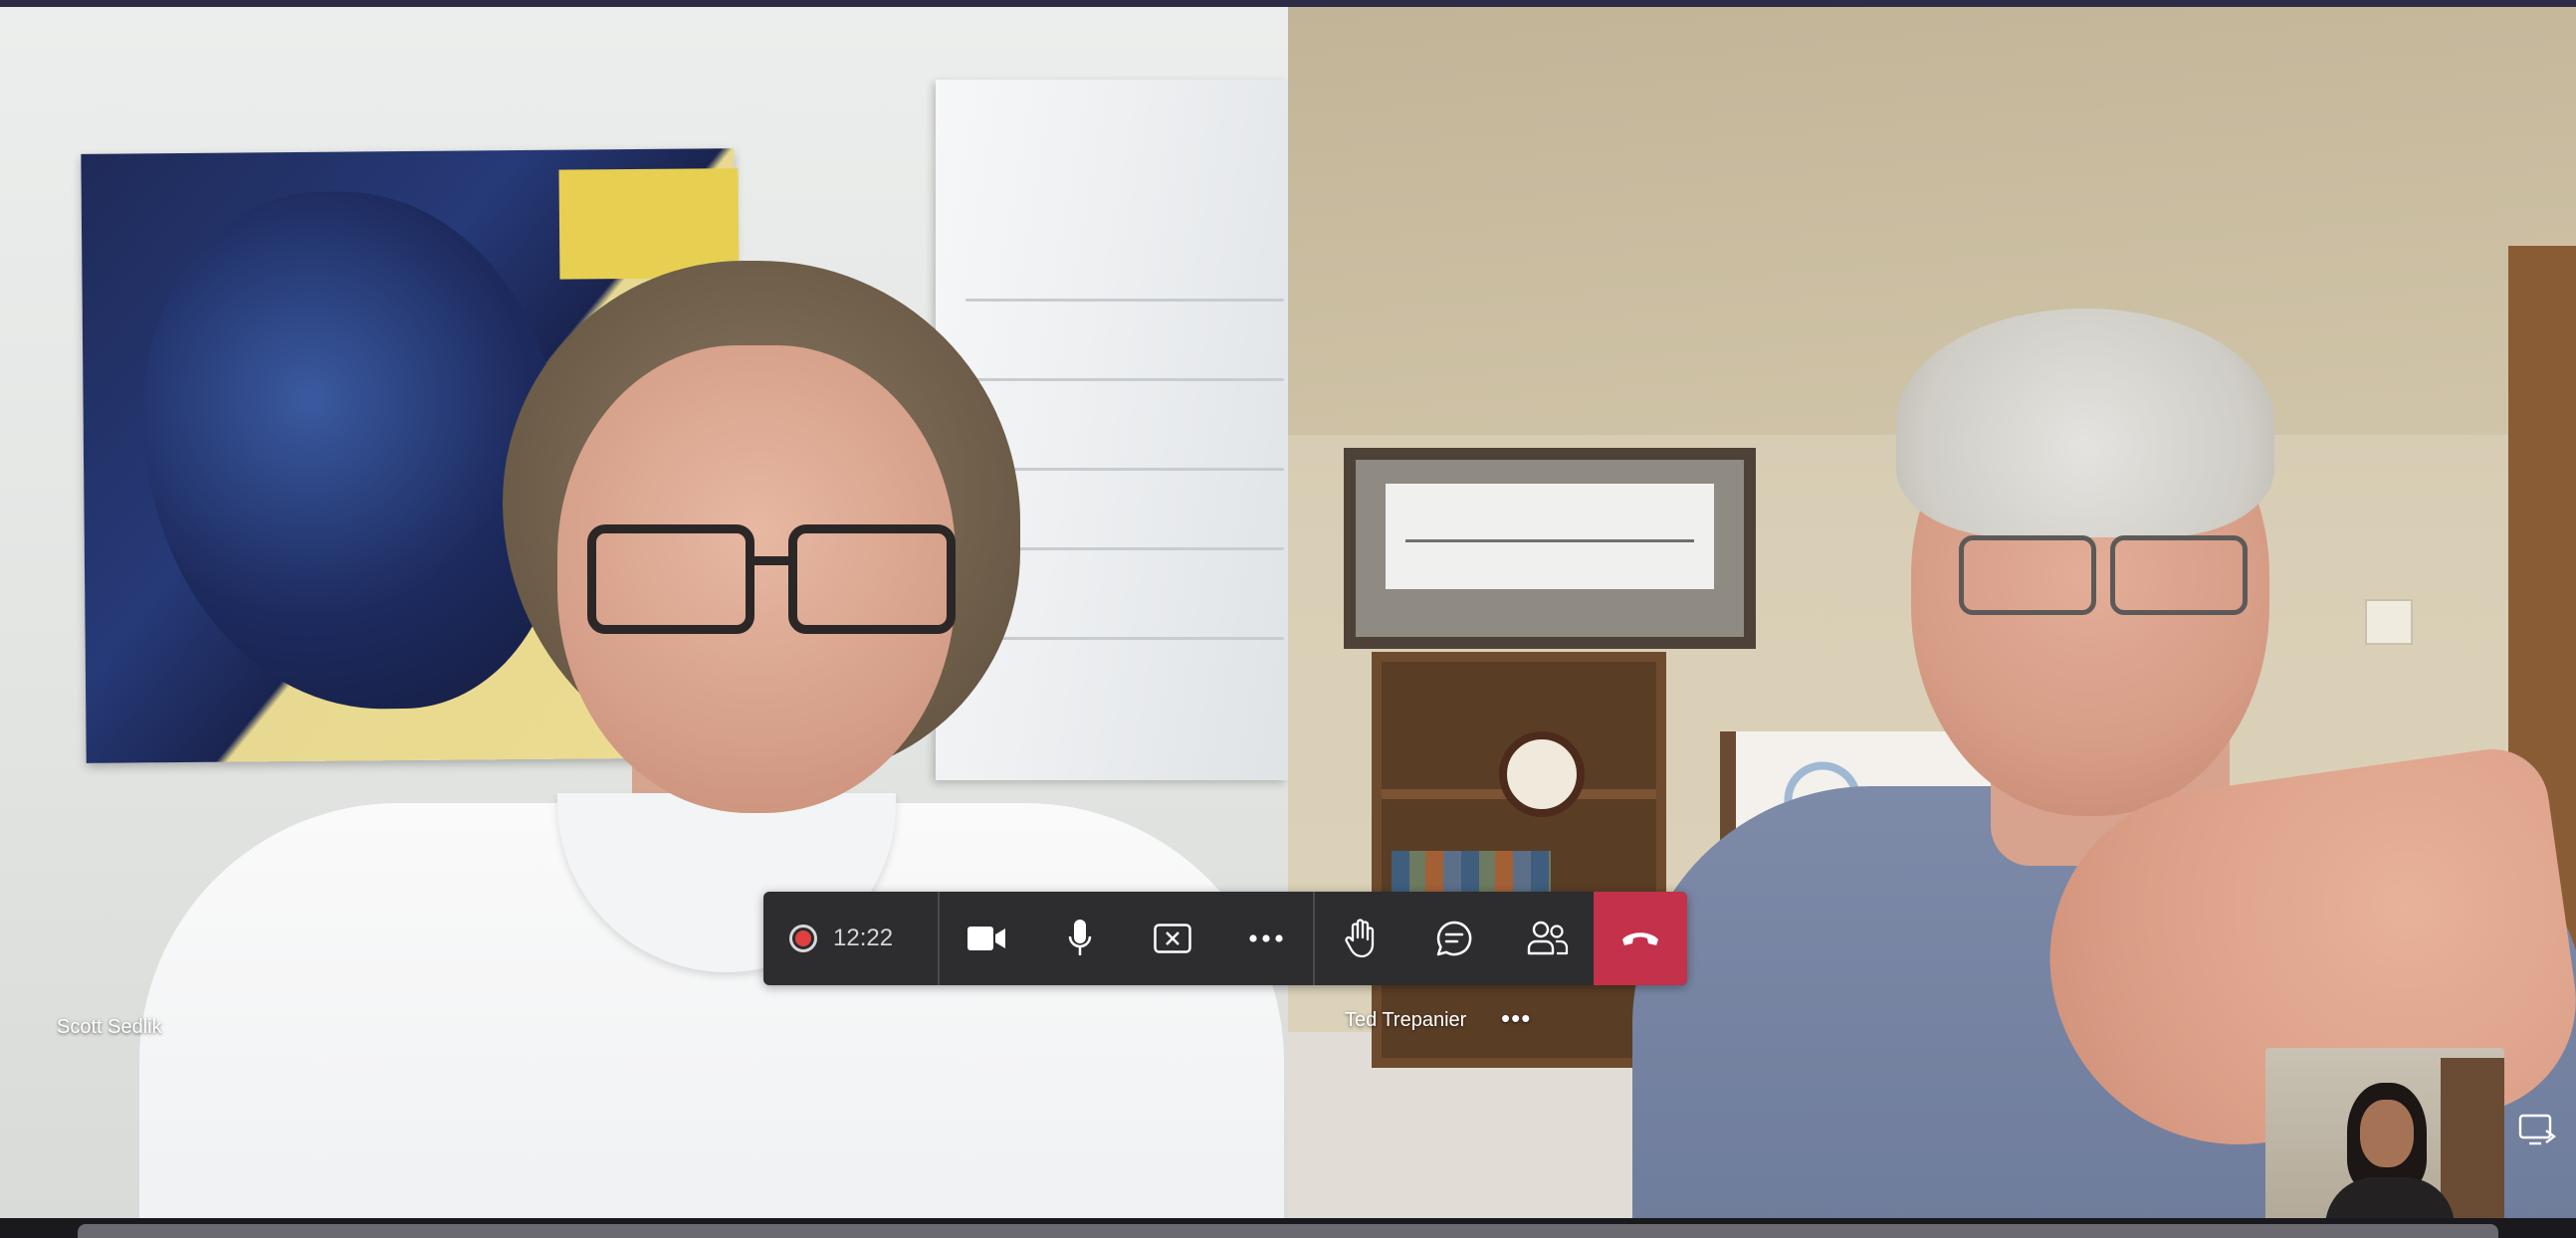 This screenshot has height=1238, width=2576. I want to click on hang-up-button, so click(1640, 939).